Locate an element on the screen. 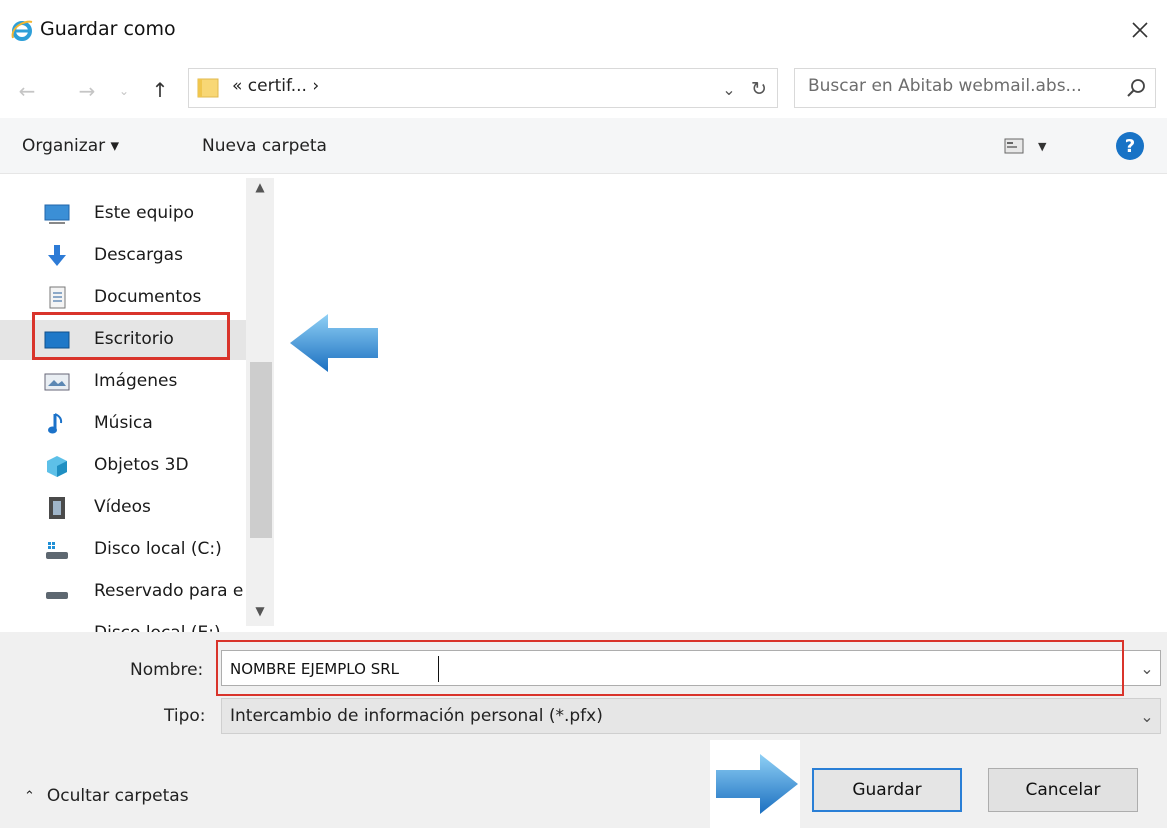 This screenshot has height=832, width=1167. nav-label: Documentos is located at coordinates (148, 297).